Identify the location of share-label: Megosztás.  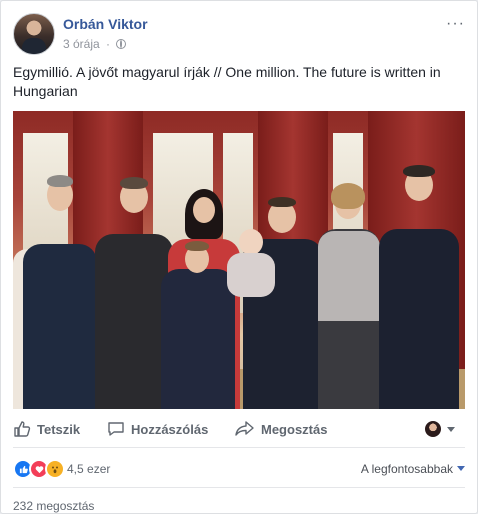
(294, 429).